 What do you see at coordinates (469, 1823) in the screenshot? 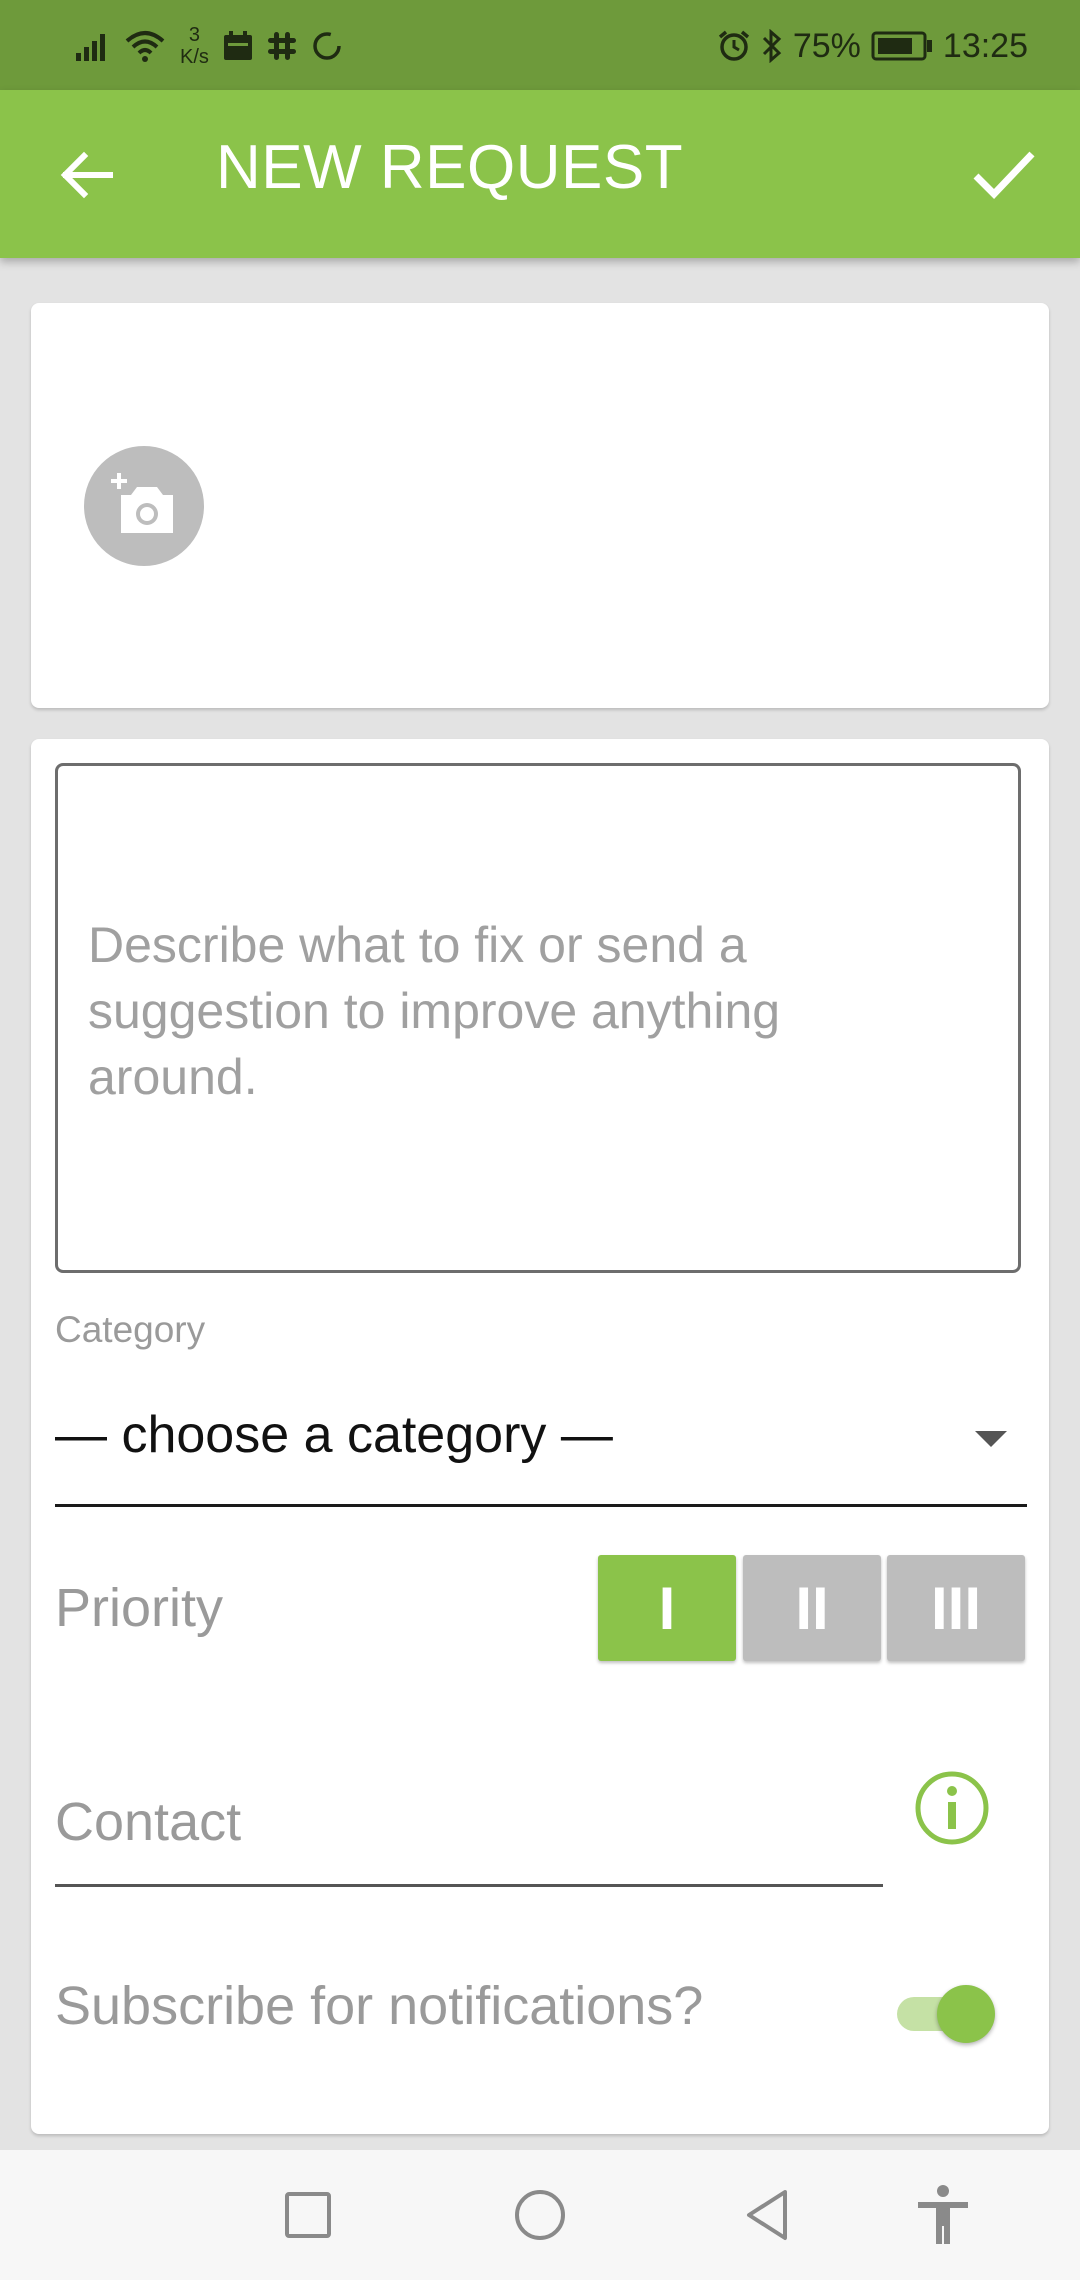
I see `contact-input` at bounding box center [469, 1823].